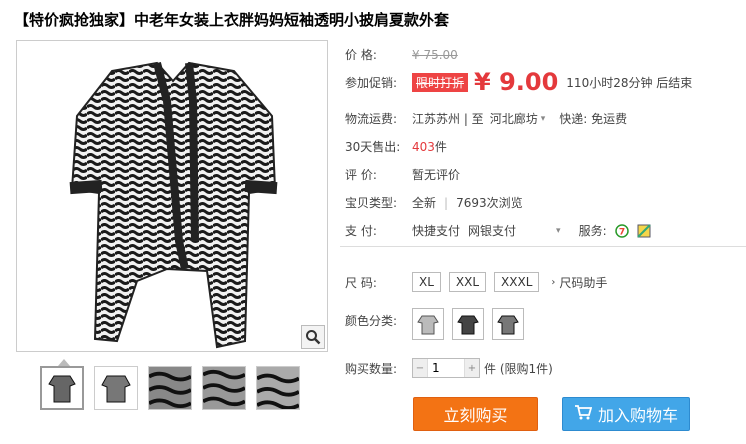 Image resolution: width=746 pixels, height=444 pixels. I want to click on sales-row: 30天售出: 403 件, so click(396, 146).